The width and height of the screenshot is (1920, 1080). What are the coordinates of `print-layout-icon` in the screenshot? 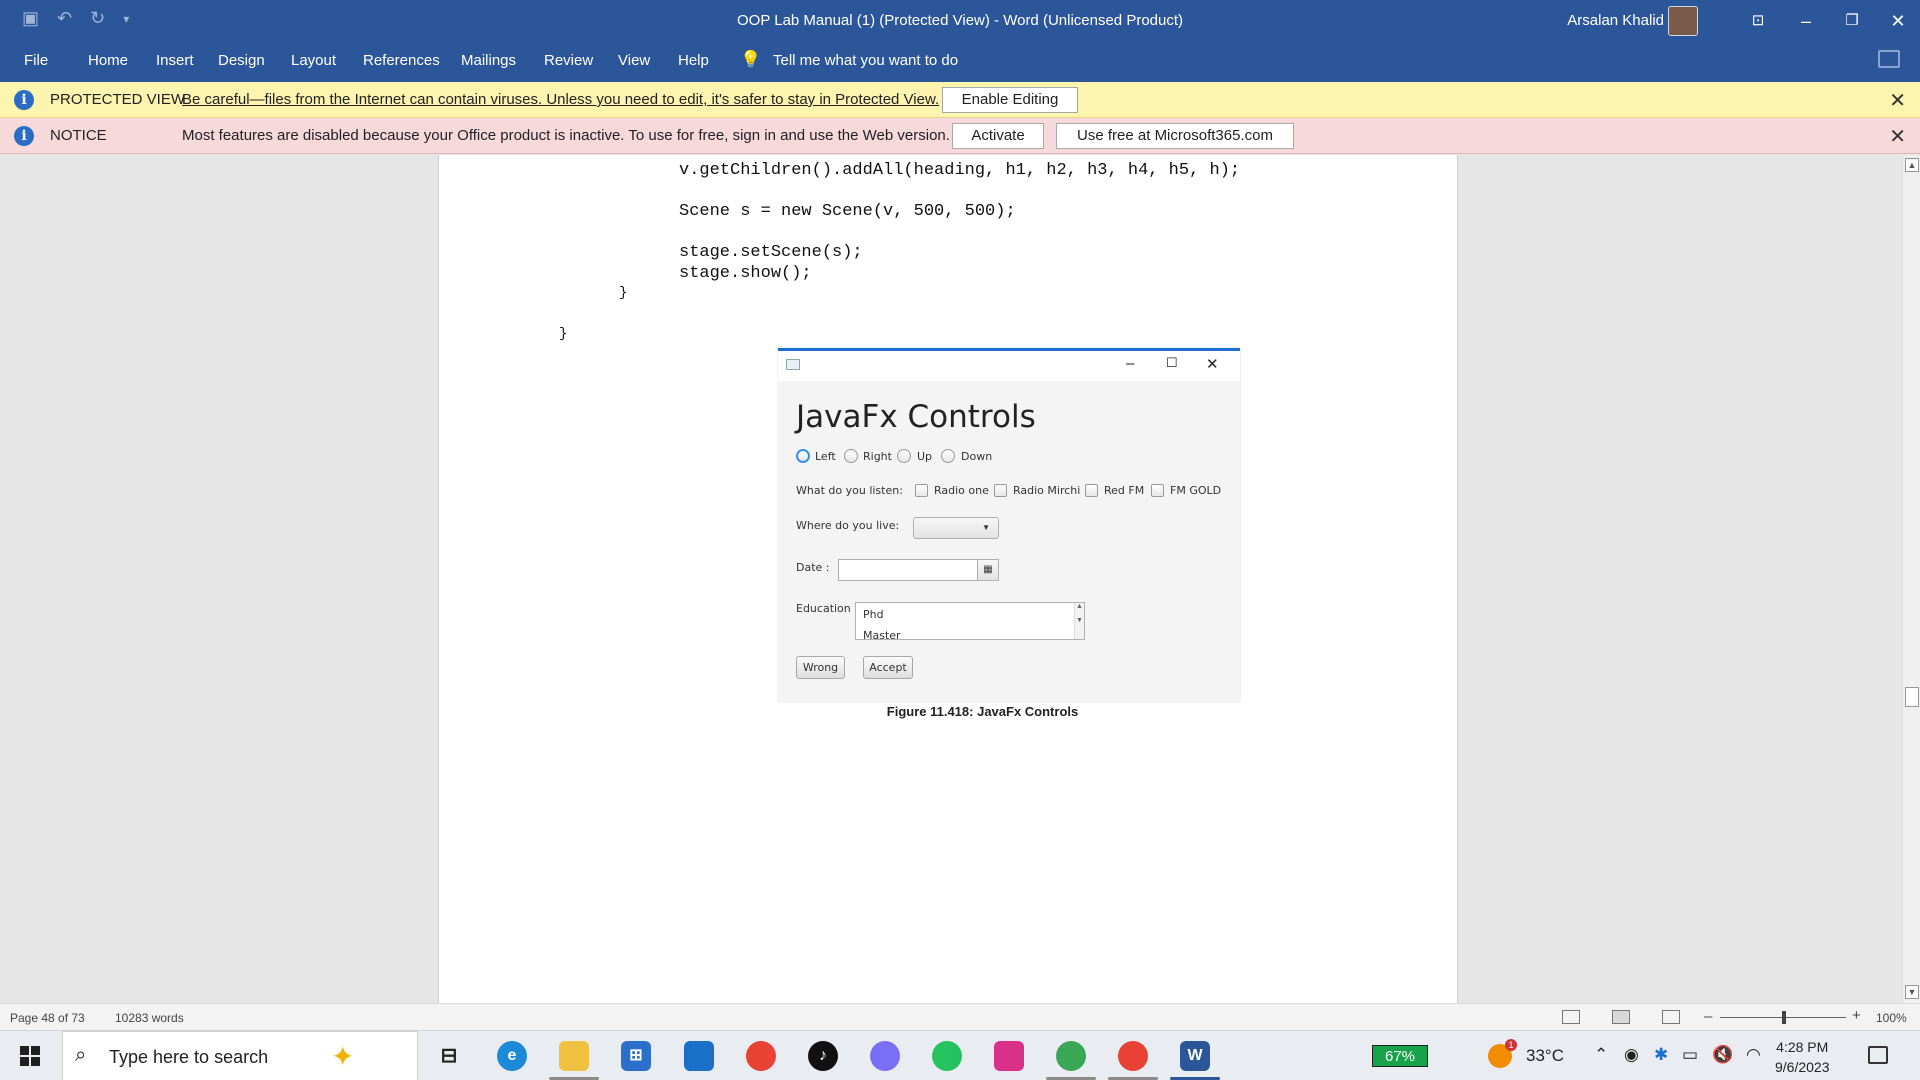 It's located at (1621, 1017).